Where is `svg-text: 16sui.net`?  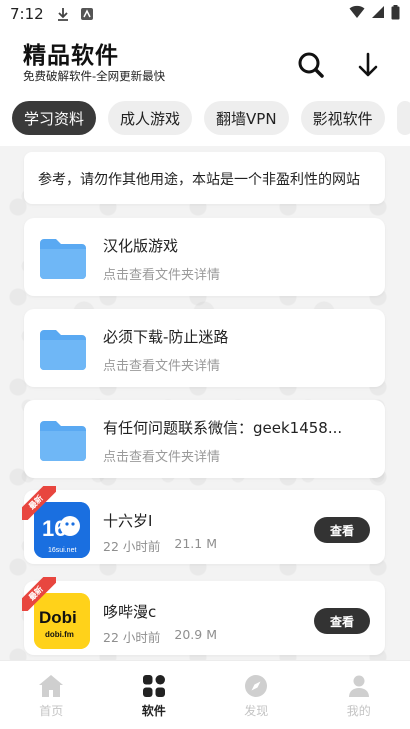
svg-text: 16sui.net is located at coordinates (62, 550).